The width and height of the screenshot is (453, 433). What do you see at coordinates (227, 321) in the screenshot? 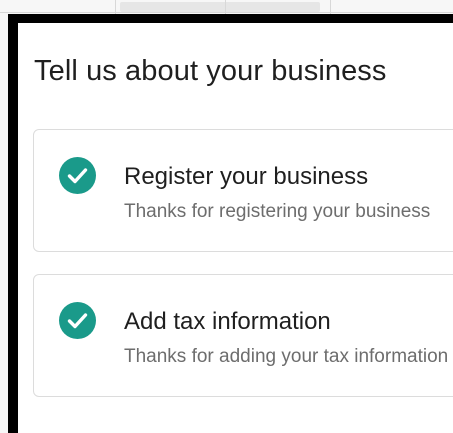
I see `step-title: Add tax information` at bounding box center [227, 321].